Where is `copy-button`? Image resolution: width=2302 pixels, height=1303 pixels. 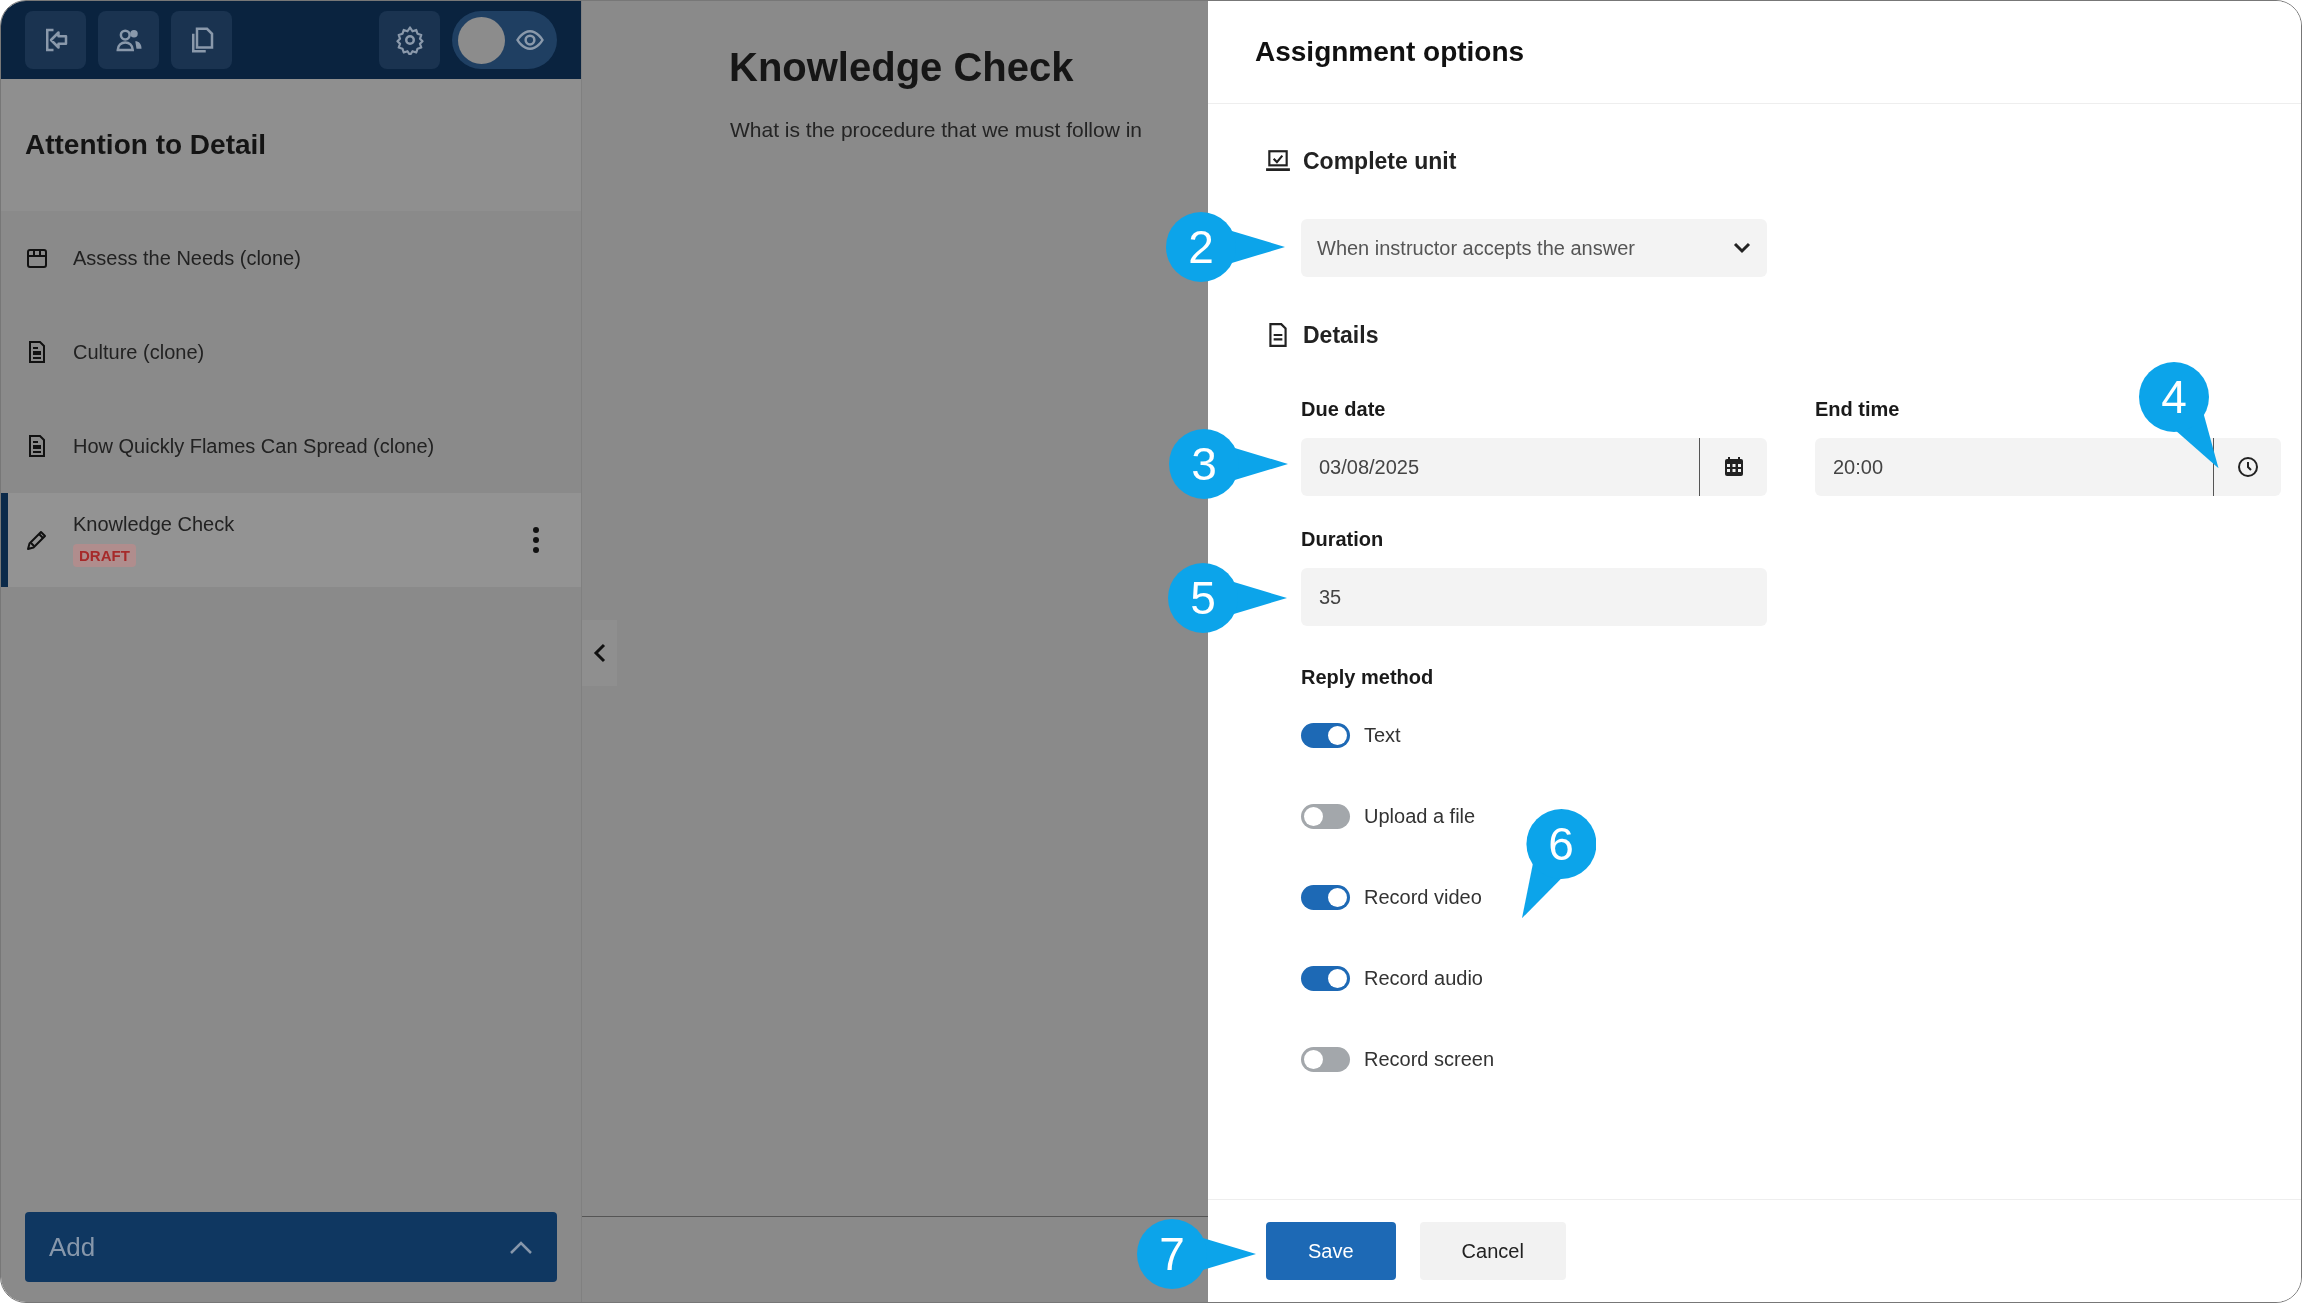
copy-button is located at coordinates (201, 40).